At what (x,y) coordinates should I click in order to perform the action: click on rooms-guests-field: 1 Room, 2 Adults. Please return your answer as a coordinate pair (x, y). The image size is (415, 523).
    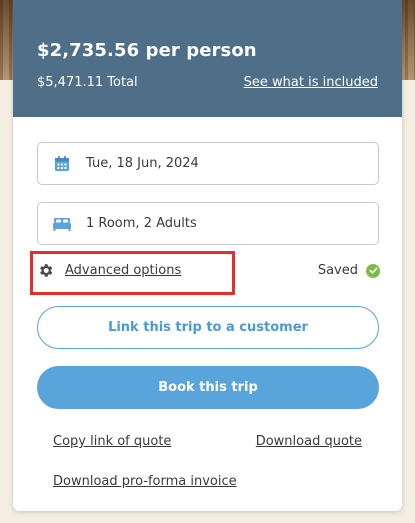
    Looking at the image, I should click on (208, 223).